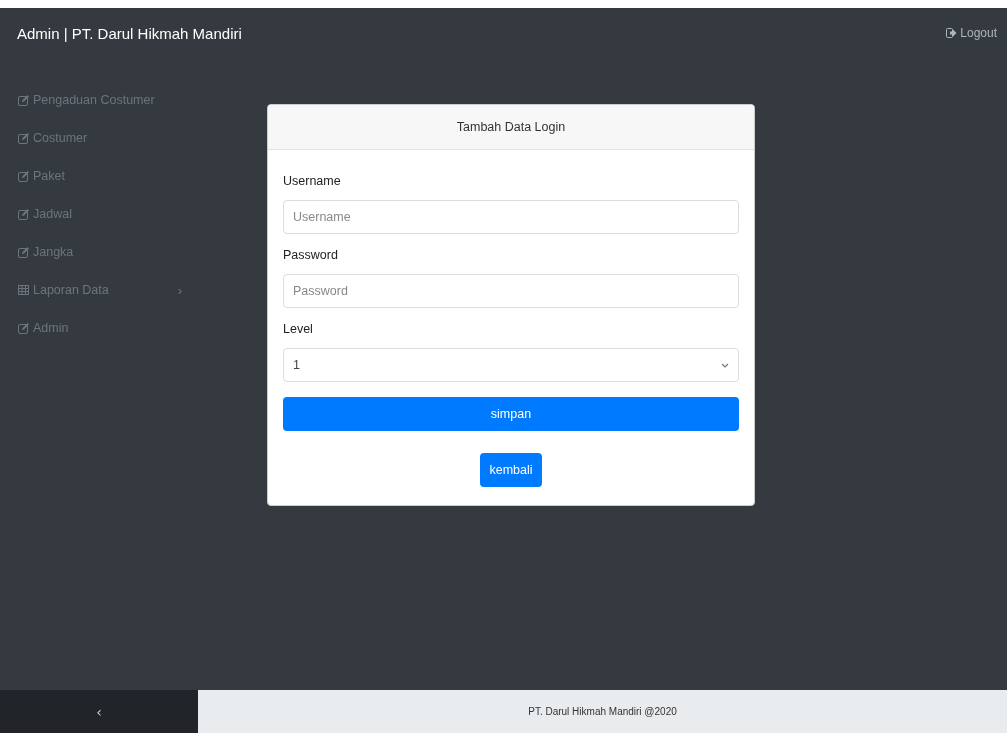  Describe the element at coordinates (511, 414) in the screenshot. I see `save-button: simpan` at that location.